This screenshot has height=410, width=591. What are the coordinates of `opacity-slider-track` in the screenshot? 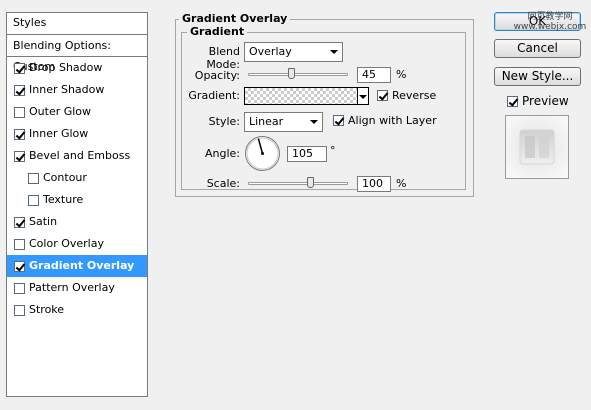 It's located at (298, 74).